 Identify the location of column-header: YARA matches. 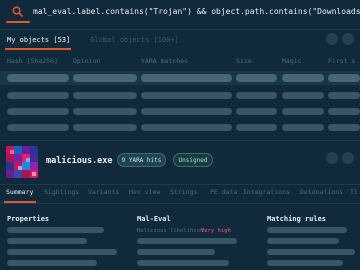
(164, 61).